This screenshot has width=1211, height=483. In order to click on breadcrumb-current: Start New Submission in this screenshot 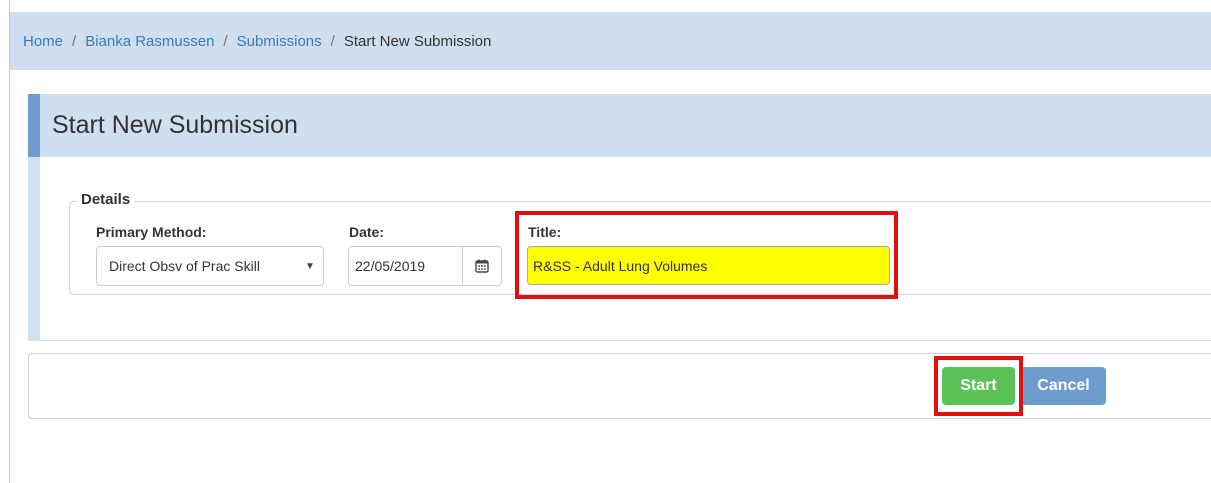, I will do `click(417, 41)`.